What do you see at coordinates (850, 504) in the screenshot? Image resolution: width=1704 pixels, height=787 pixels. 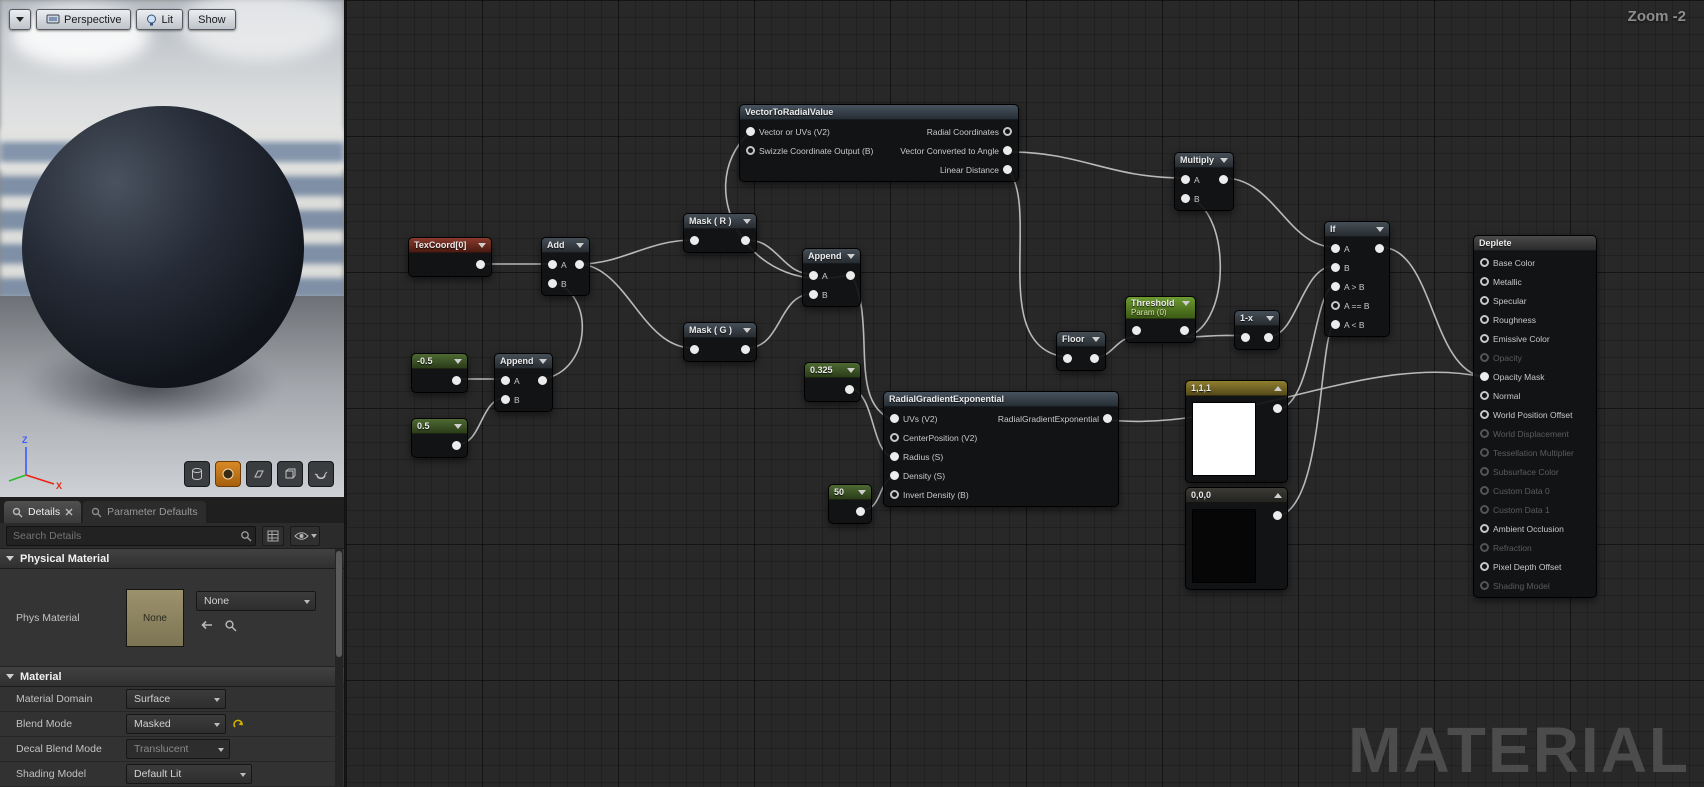 I see `node-constant-50: 50` at bounding box center [850, 504].